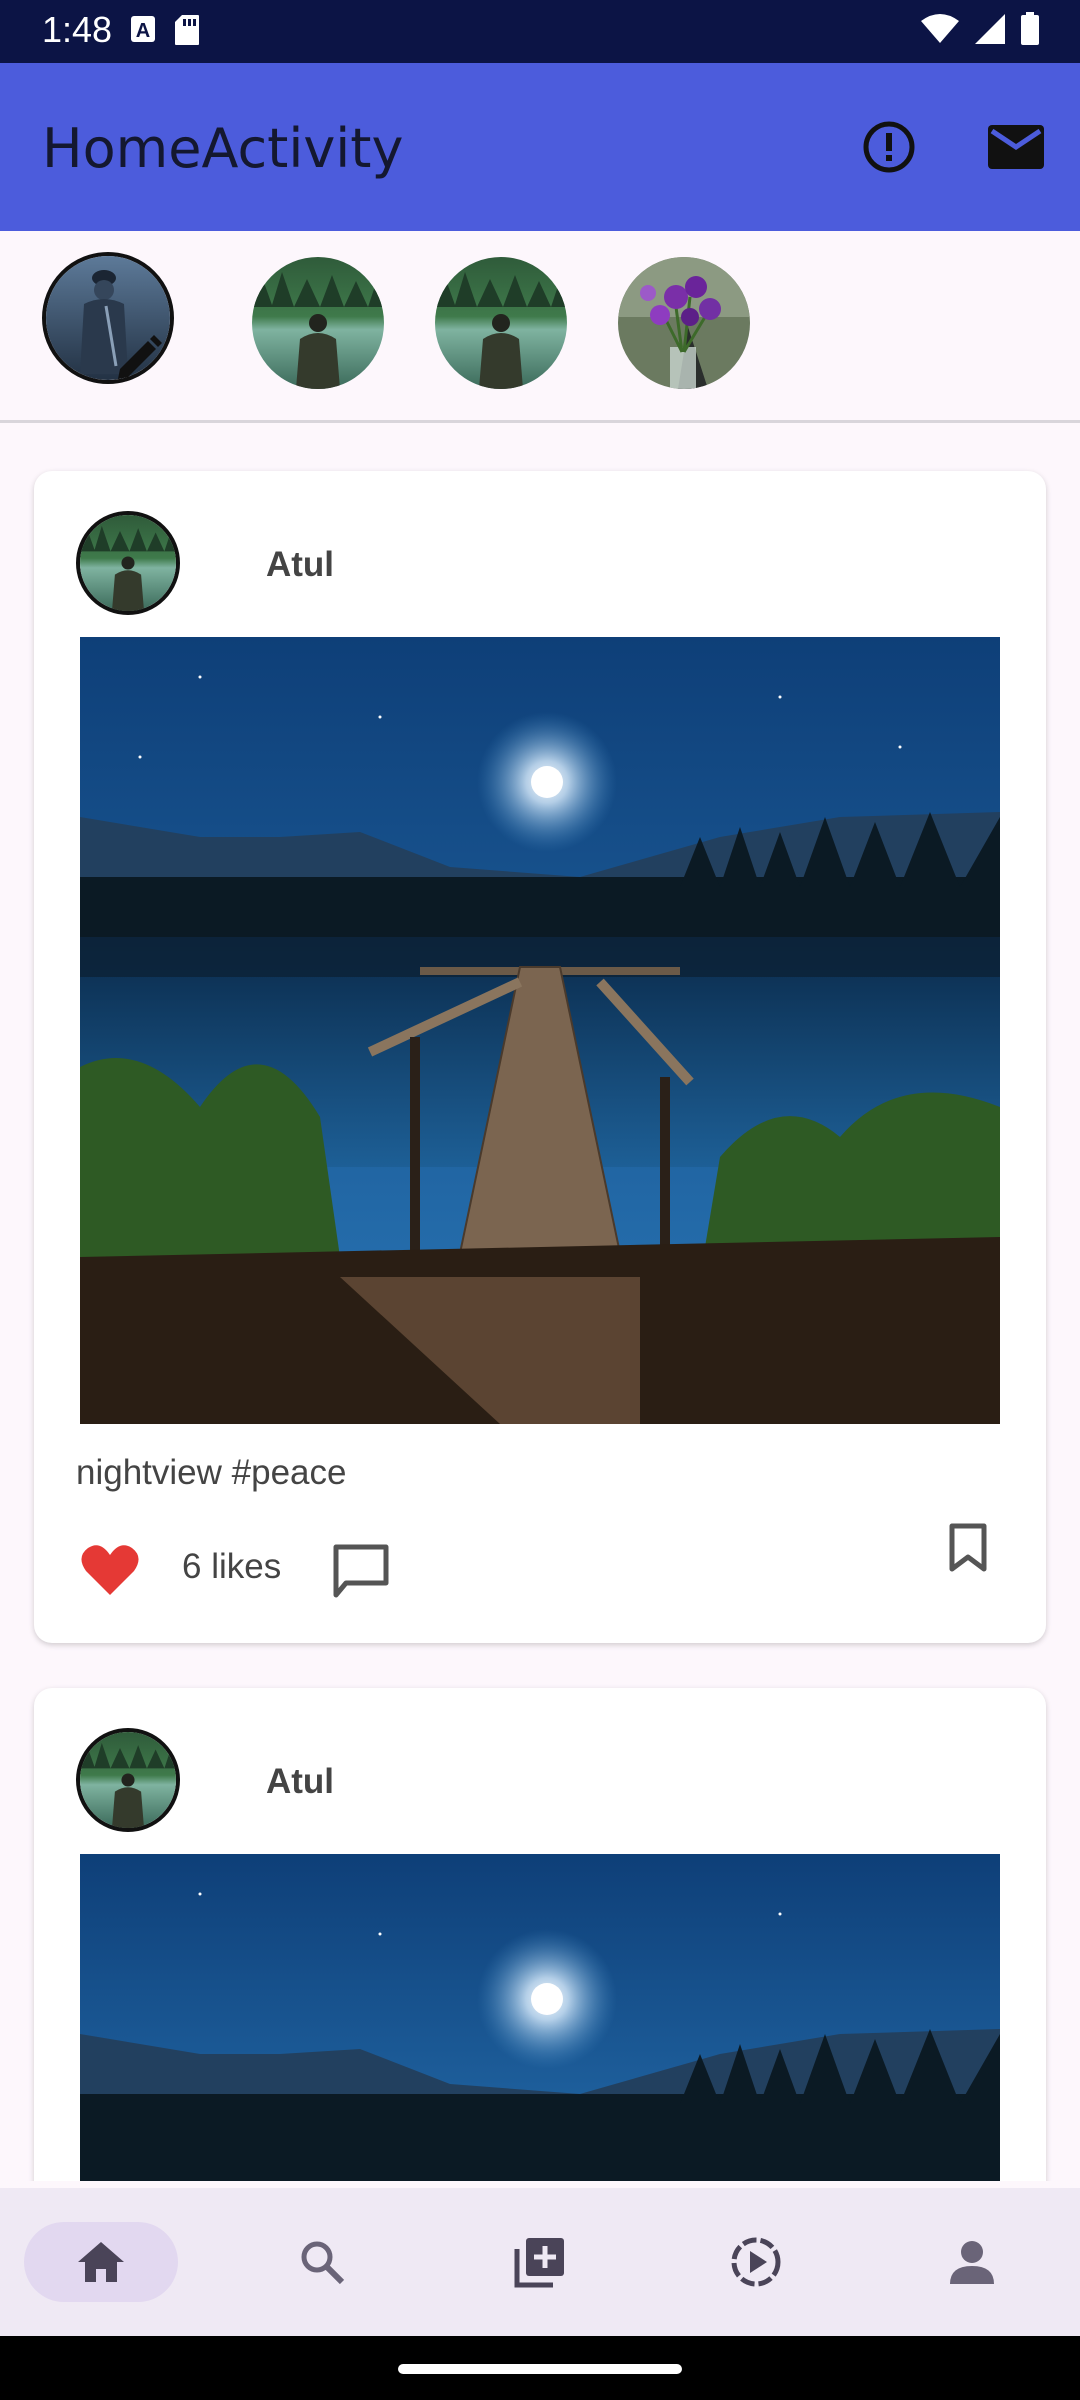 Image resolution: width=1080 pixels, height=2400 pixels. I want to click on flowers-photo, so click(684, 323).